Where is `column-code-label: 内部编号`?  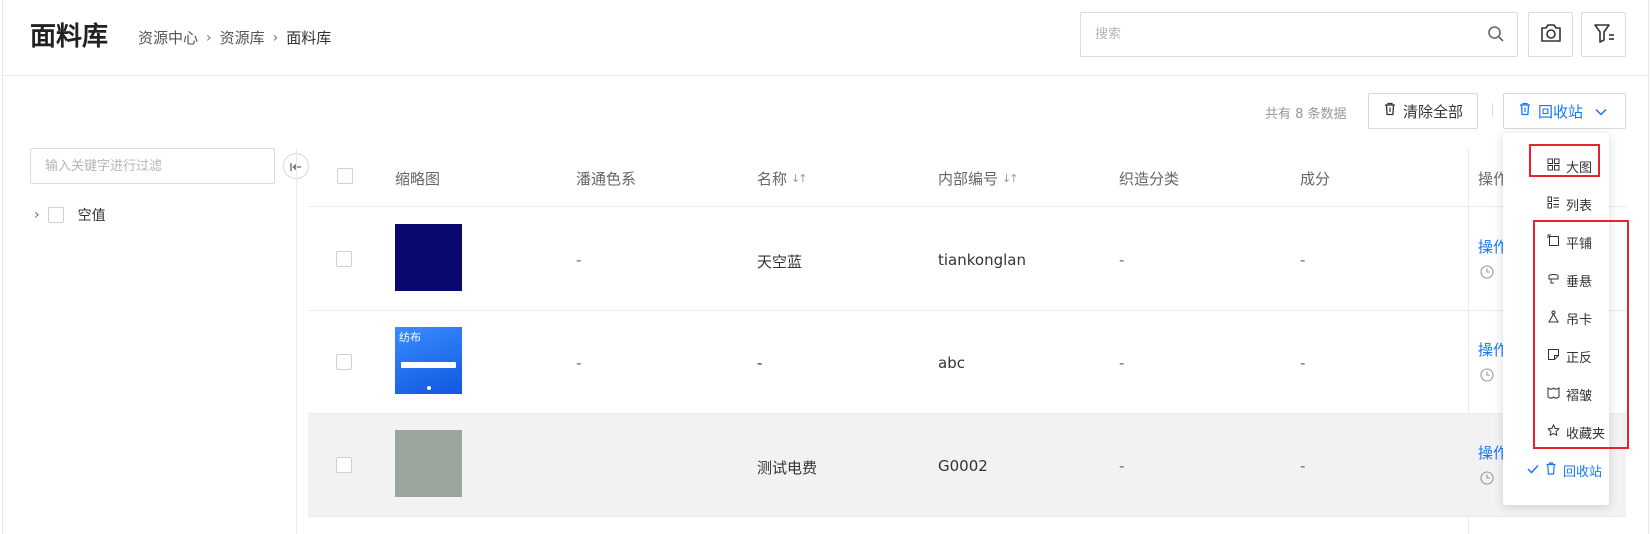 column-code-label: 内部编号 is located at coordinates (968, 179).